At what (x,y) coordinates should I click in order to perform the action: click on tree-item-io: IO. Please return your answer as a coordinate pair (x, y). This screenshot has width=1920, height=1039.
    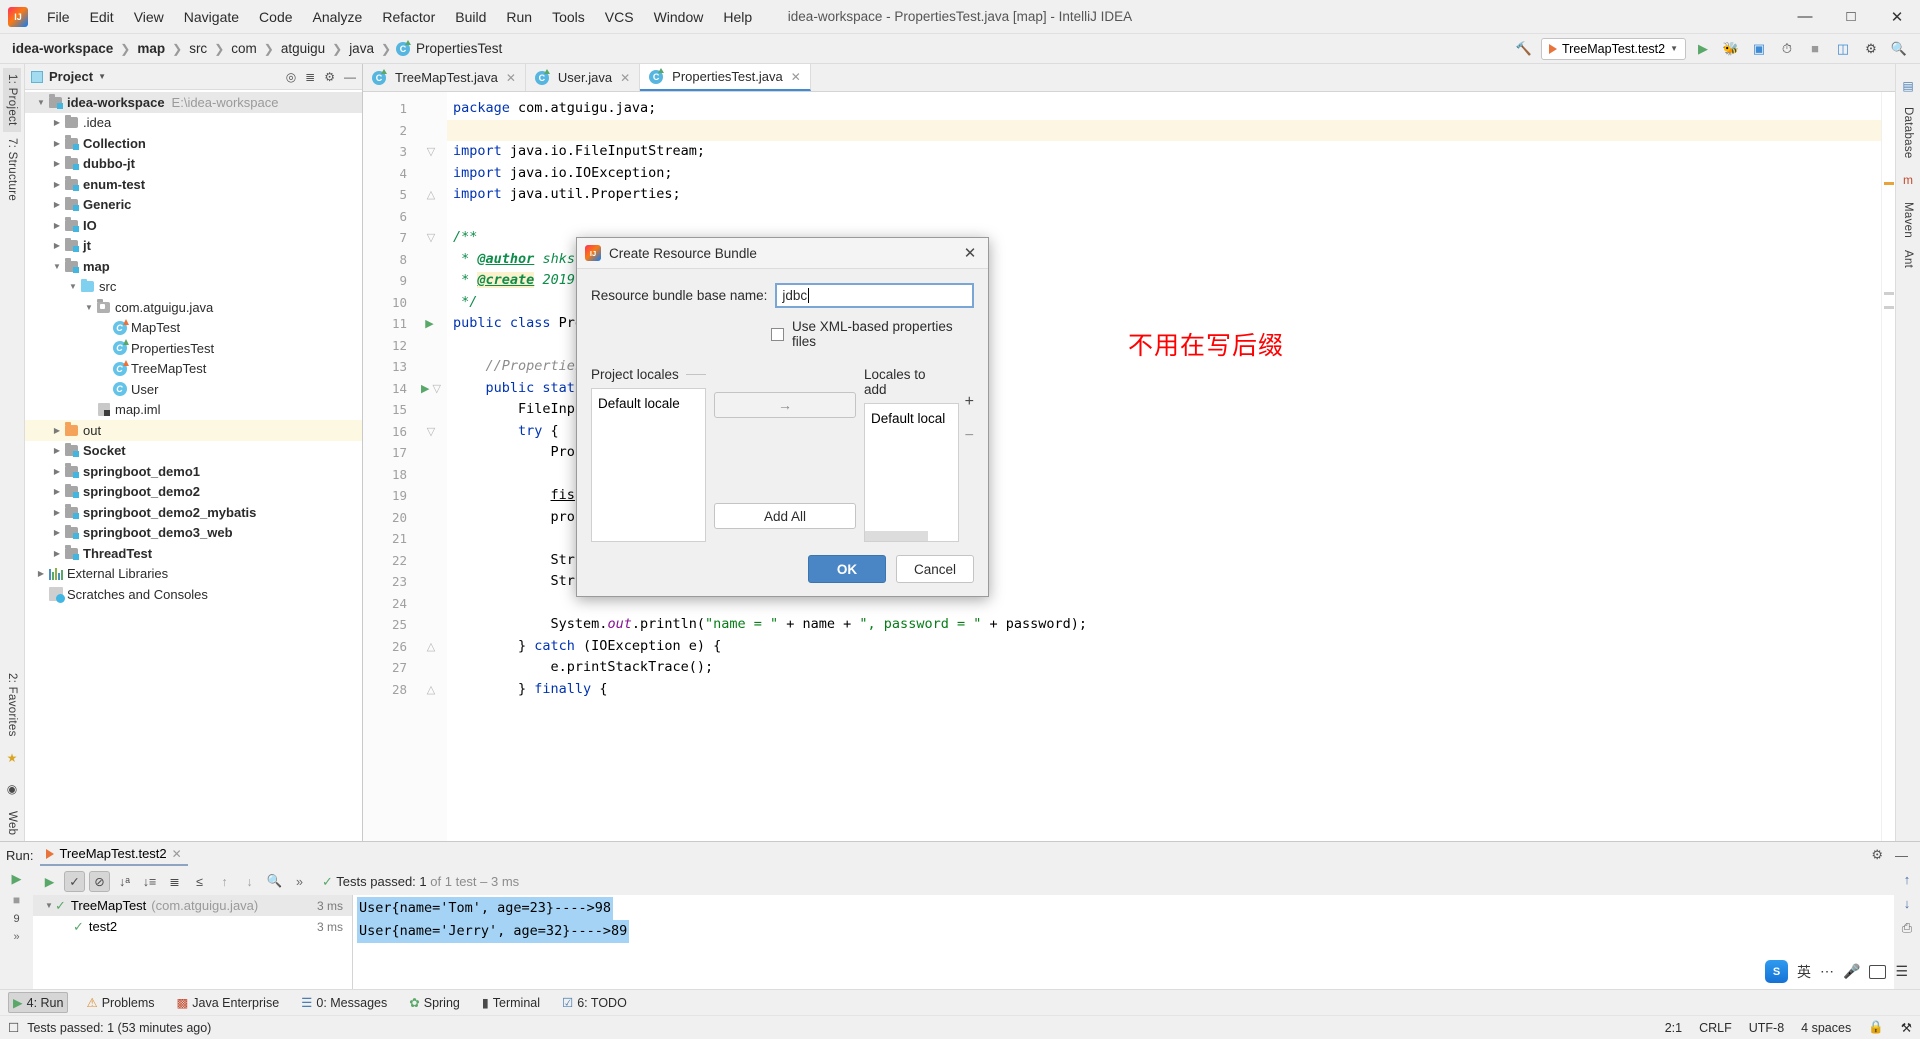
    Looking at the image, I should click on (193, 225).